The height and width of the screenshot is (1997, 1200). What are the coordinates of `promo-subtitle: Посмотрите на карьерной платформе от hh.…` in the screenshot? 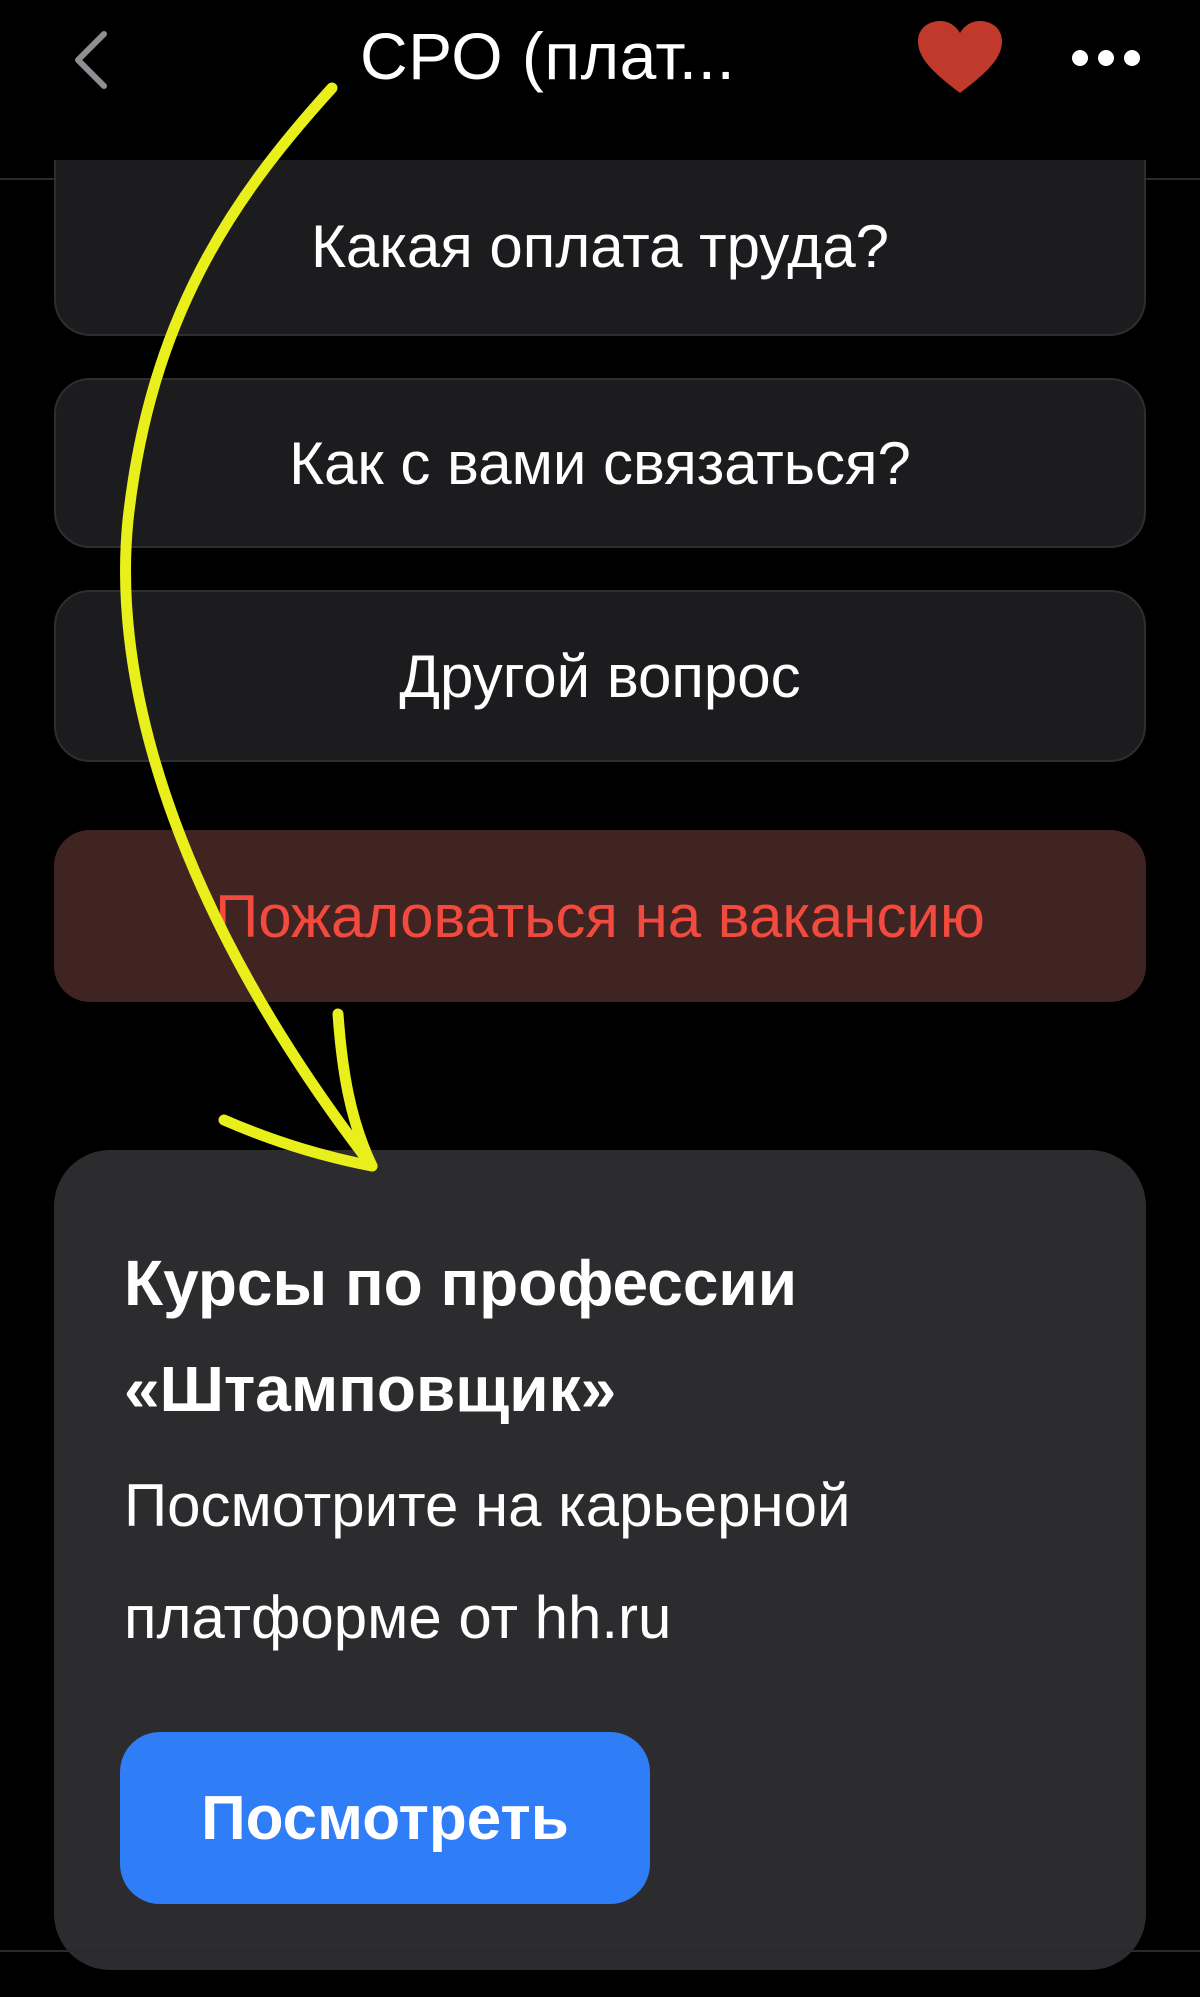 It's located at (487, 1561).